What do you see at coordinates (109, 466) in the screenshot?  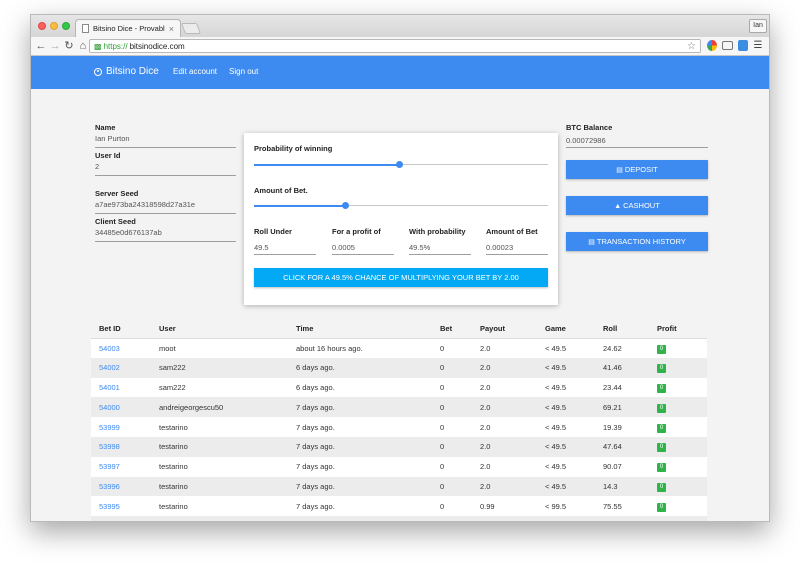 I see `bet-id-link: 53997` at bounding box center [109, 466].